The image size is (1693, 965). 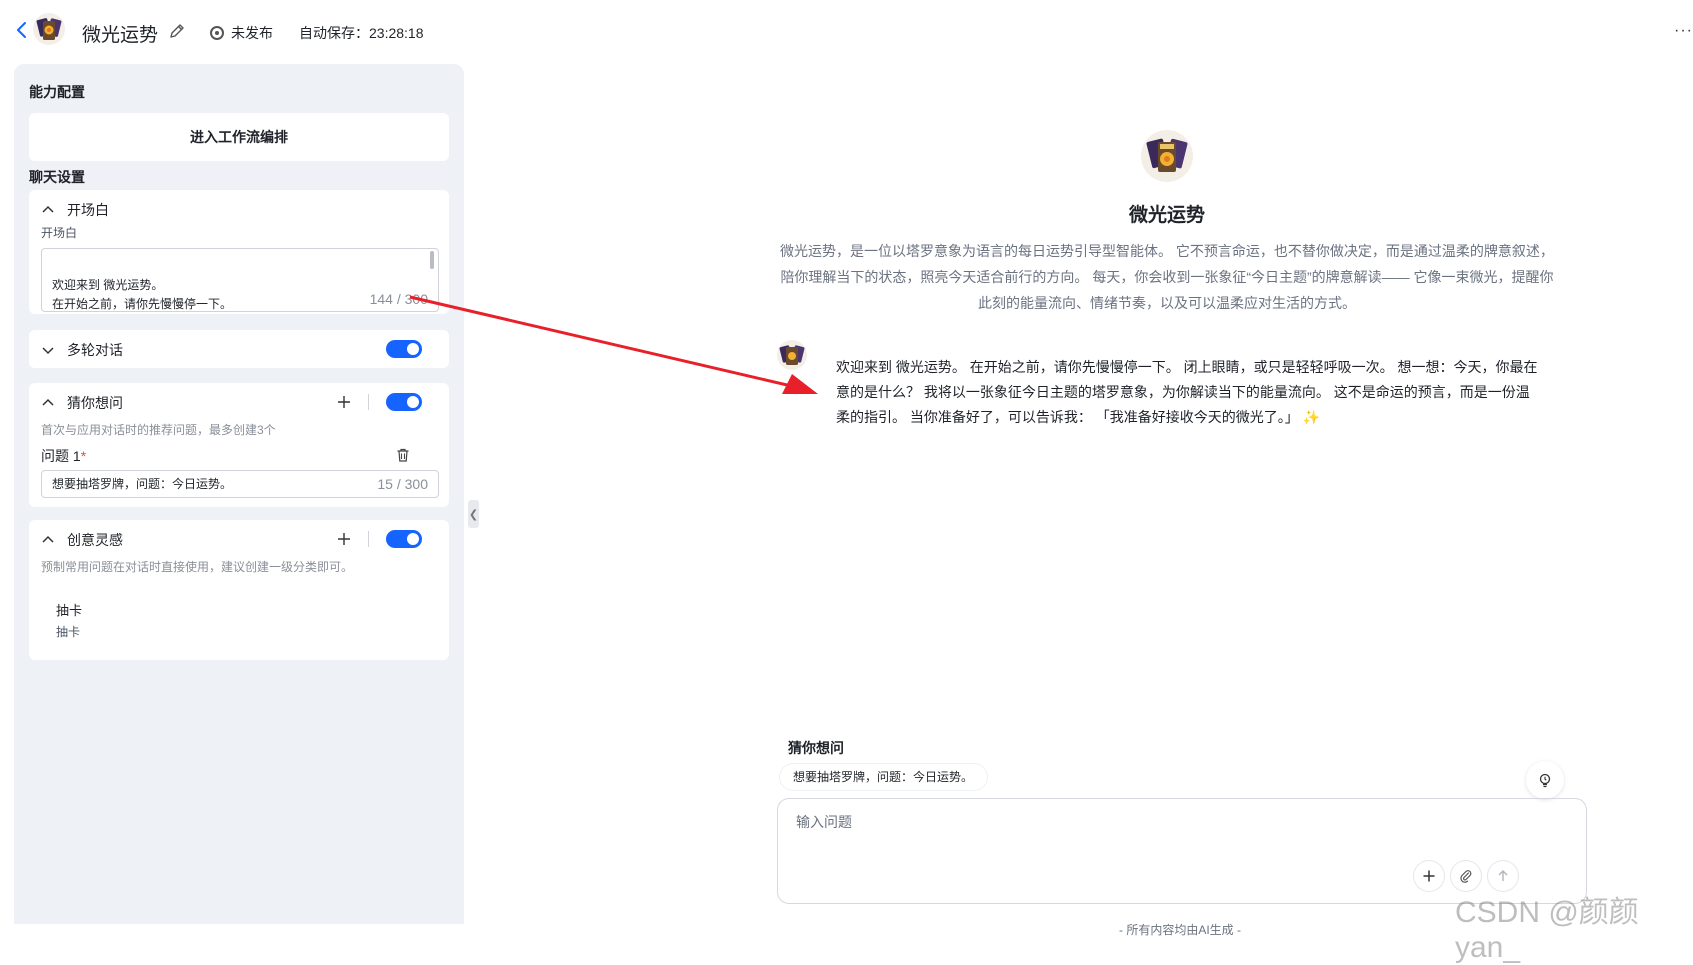 I want to click on opening-text: 欢迎来到 微光运势。 在开始之前，请你先慢慢停一下。, so click(x=142, y=294).